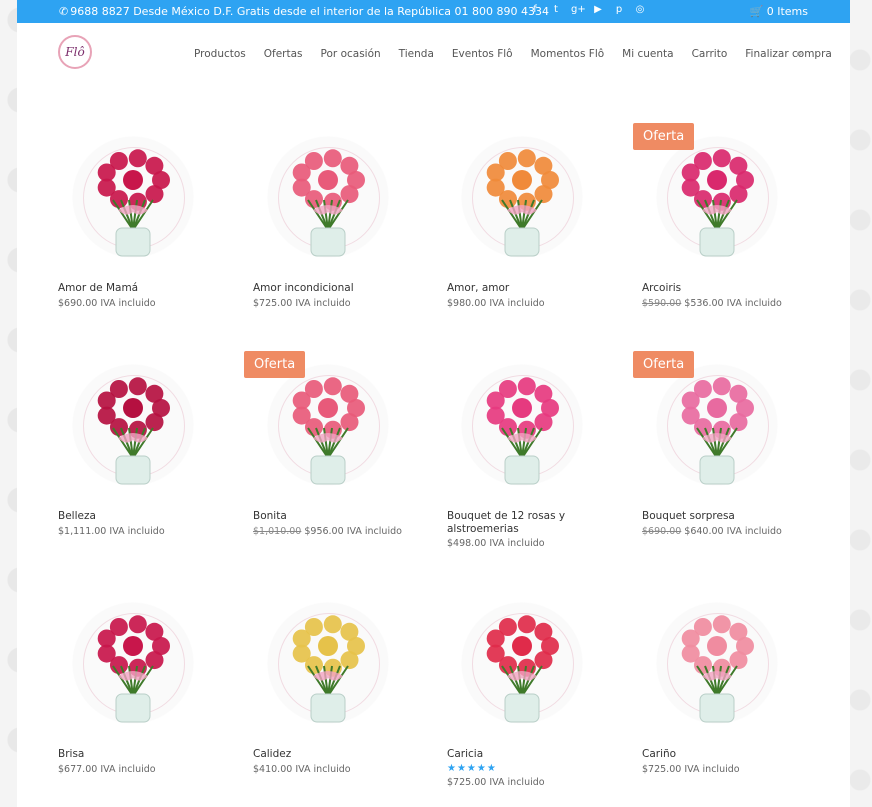 This screenshot has width=872, height=807. I want to click on rating-stars: ★★★★★, so click(472, 768).